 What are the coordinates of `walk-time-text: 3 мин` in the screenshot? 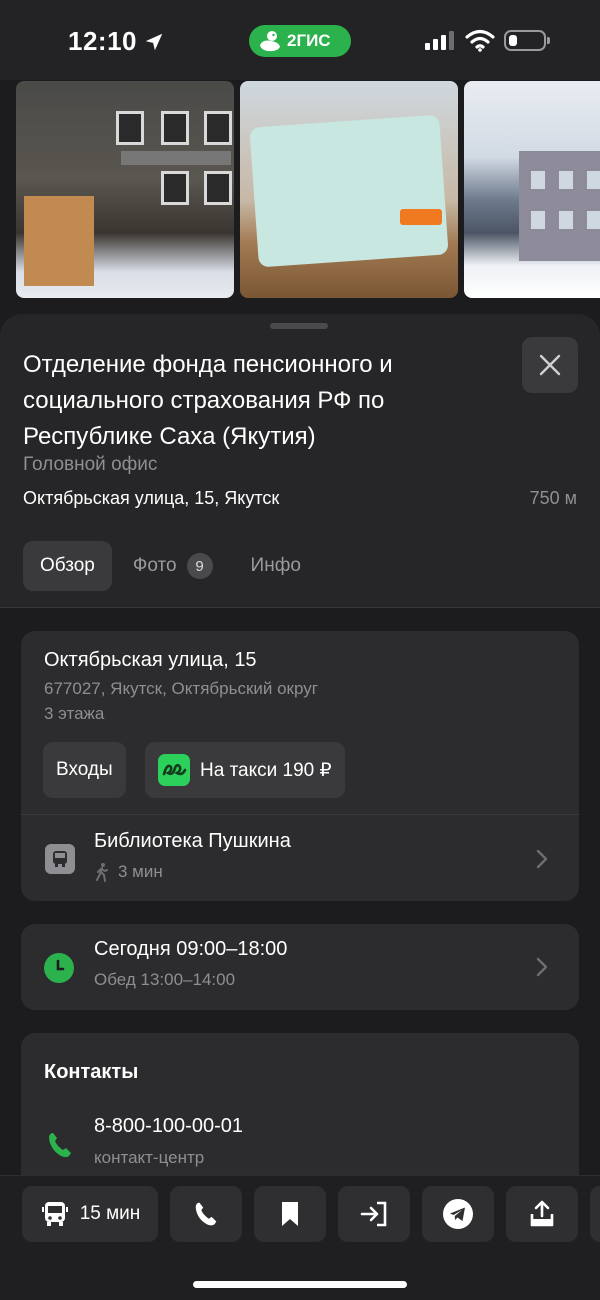 It's located at (140, 871).